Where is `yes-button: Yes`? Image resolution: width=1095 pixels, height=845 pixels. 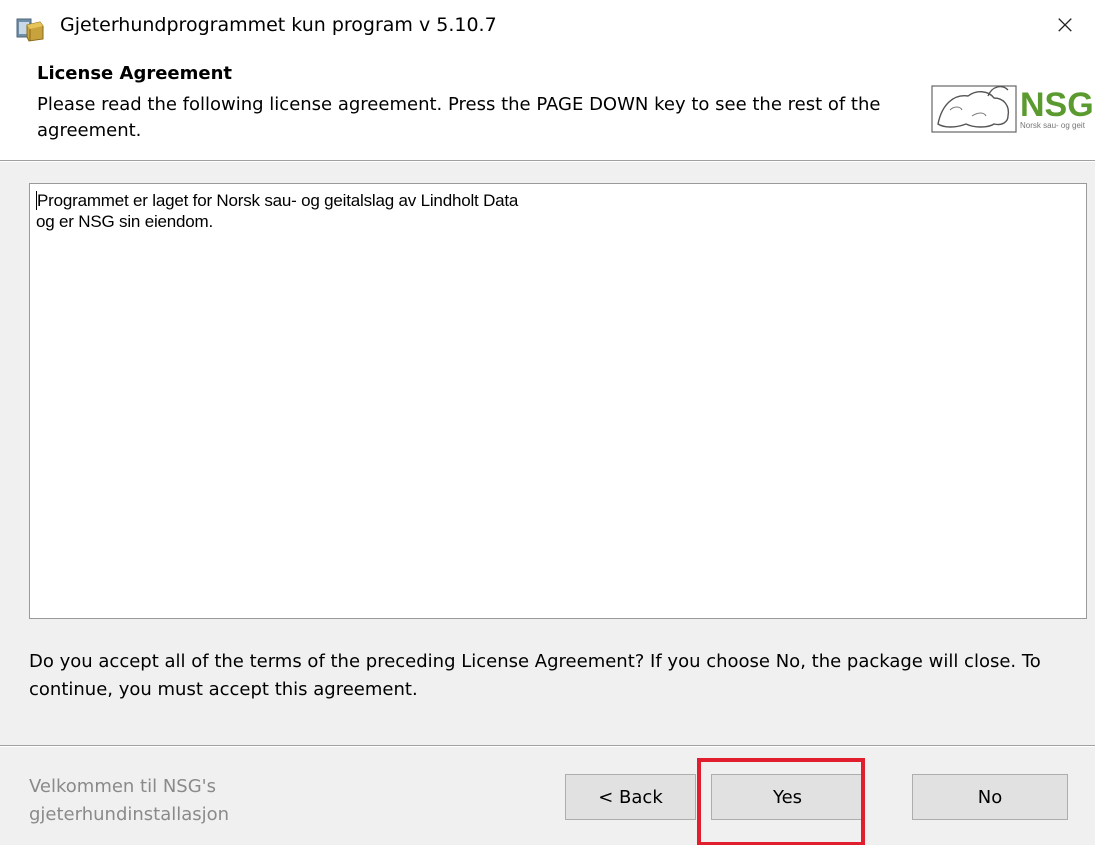
yes-button: Yes is located at coordinates (787, 797).